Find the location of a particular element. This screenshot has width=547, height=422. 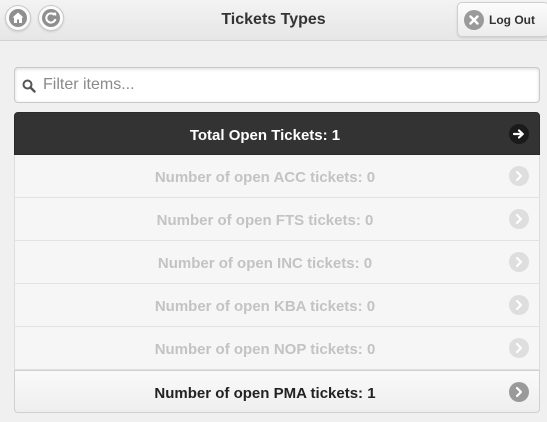

search-icon is located at coordinates (29, 86).